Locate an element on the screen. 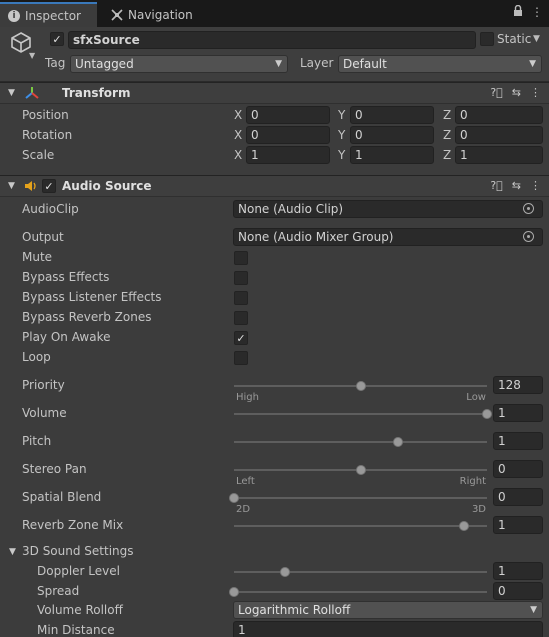 This screenshot has width=549, height=637. audio-source-enabled-checkbox: ✓ is located at coordinates (49, 186).